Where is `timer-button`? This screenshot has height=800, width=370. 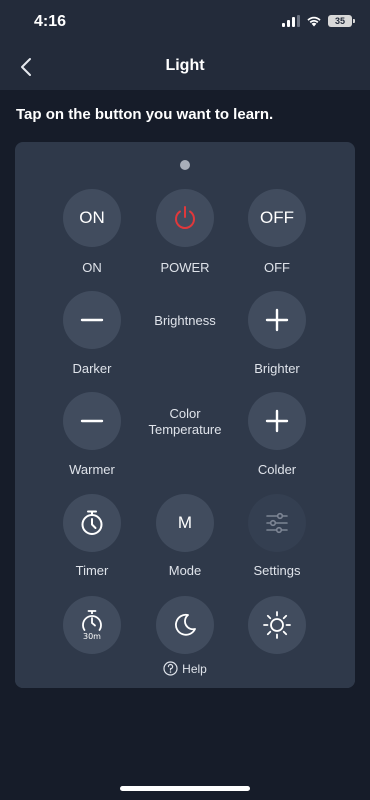
timer-button is located at coordinates (92, 523).